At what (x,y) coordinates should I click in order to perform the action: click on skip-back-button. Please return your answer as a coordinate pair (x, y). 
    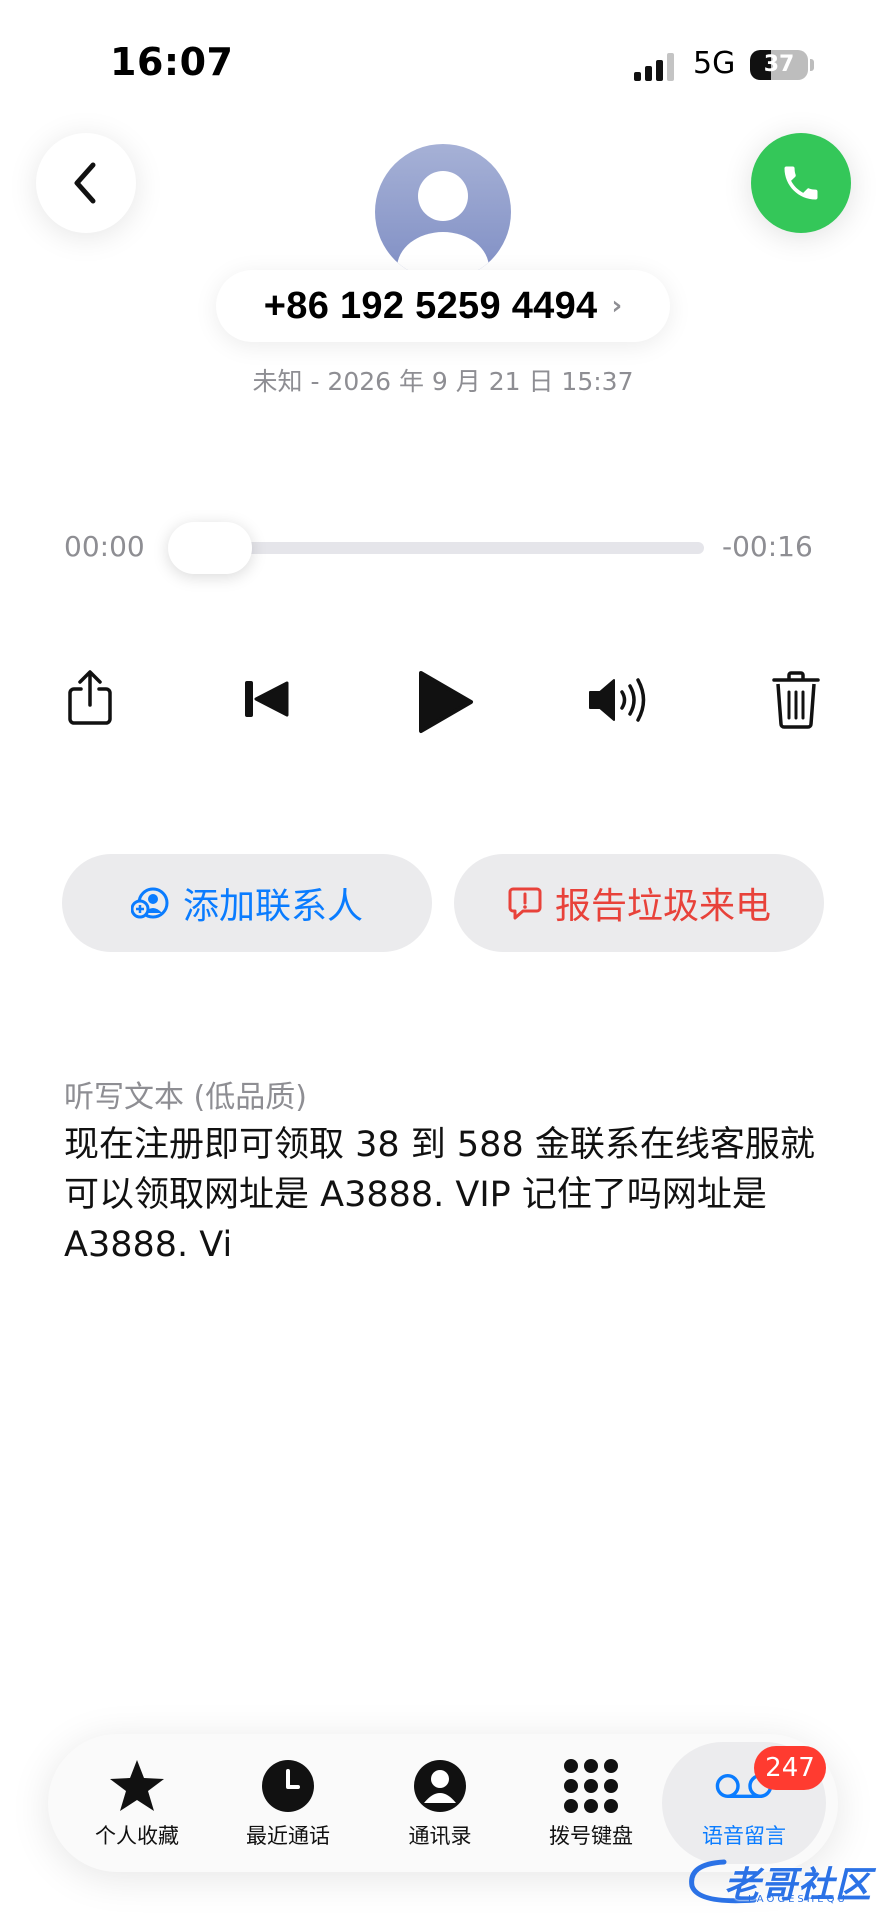
    Looking at the image, I should click on (266, 699).